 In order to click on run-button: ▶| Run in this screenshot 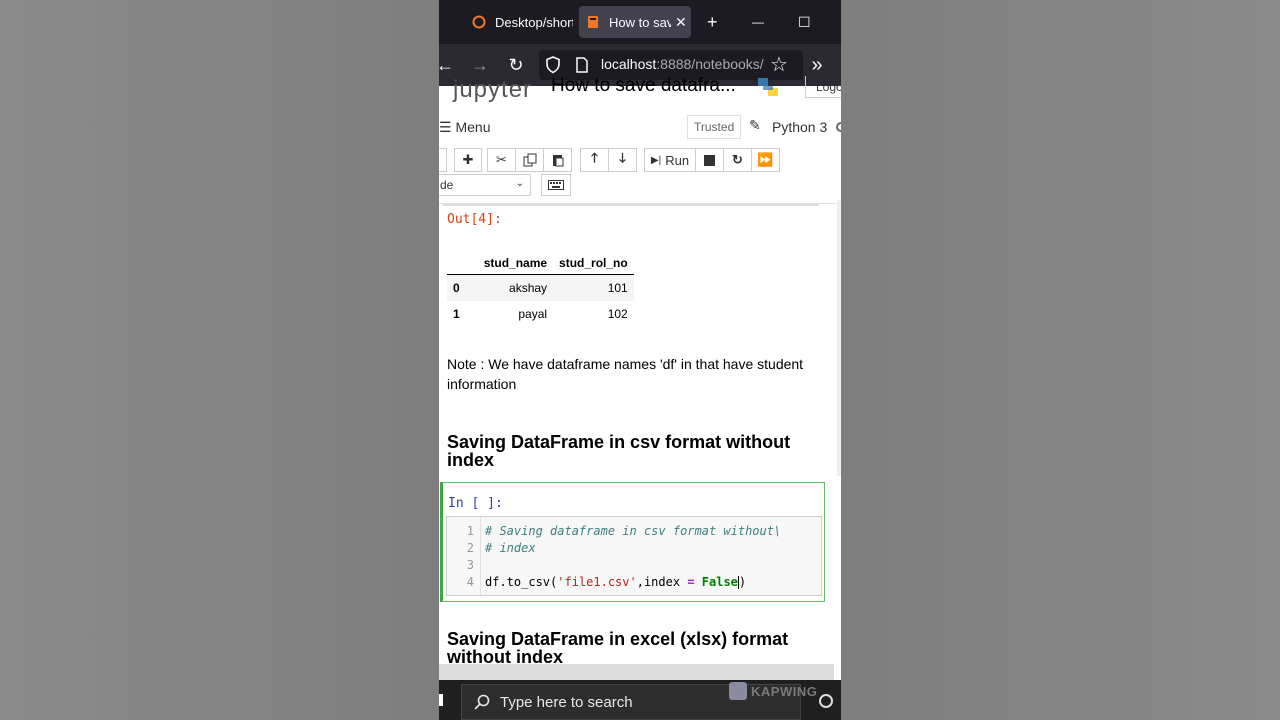, I will do `click(670, 160)`.